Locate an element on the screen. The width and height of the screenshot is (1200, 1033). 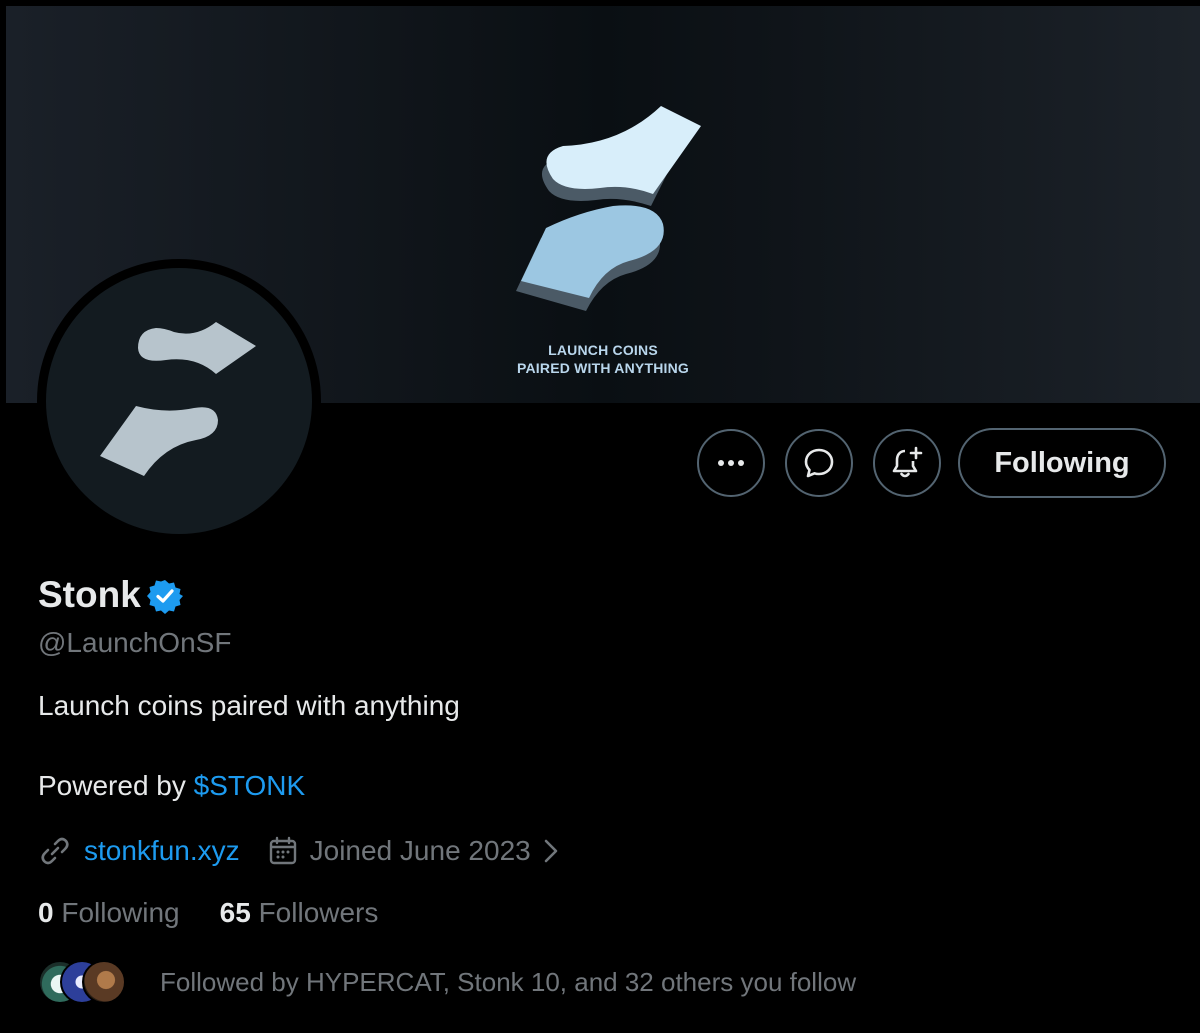
profile-avatar is located at coordinates (179, 401).